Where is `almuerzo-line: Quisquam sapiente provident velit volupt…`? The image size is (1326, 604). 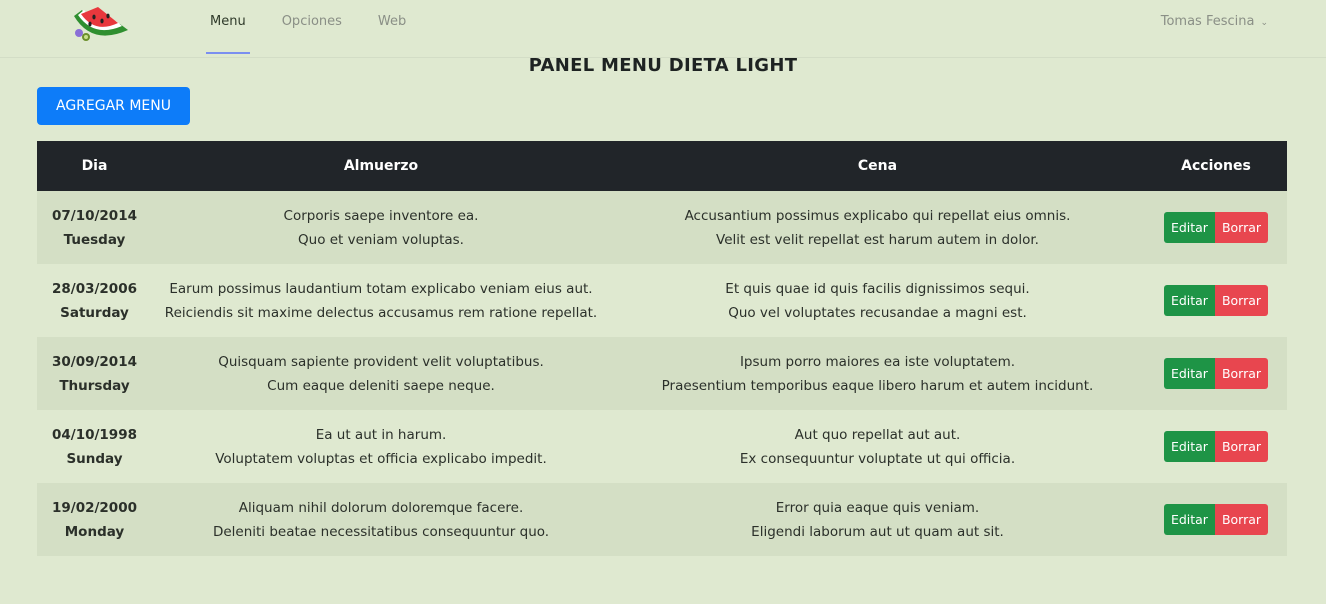
almuerzo-line: Quisquam sapiente provident velit volupt… is located at coordinates (381, 361).